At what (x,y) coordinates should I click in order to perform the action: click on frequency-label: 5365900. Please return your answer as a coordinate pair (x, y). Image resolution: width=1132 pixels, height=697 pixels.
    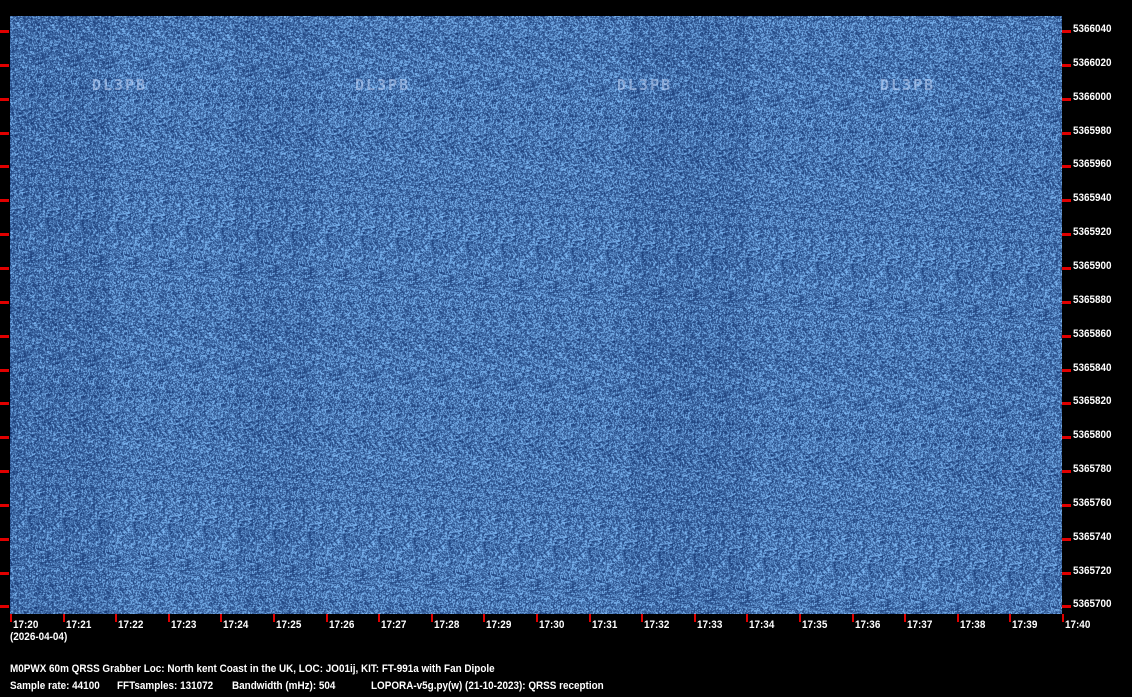
    Looking at the image, I should click on (1092, 265).